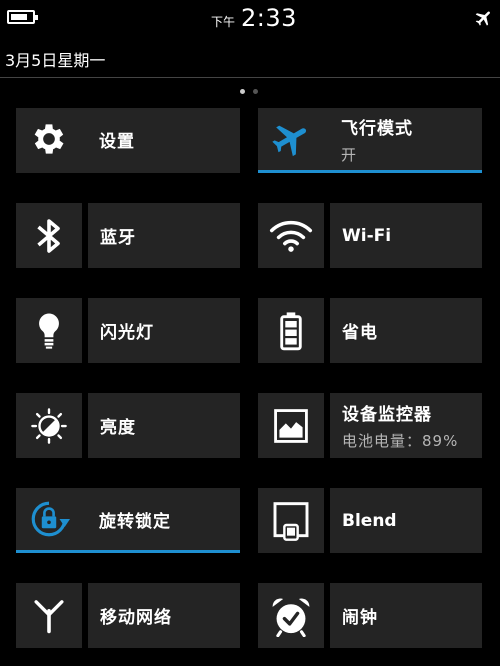  I want to click on tile-mobile-network: 移动网络, so click(164, 615).